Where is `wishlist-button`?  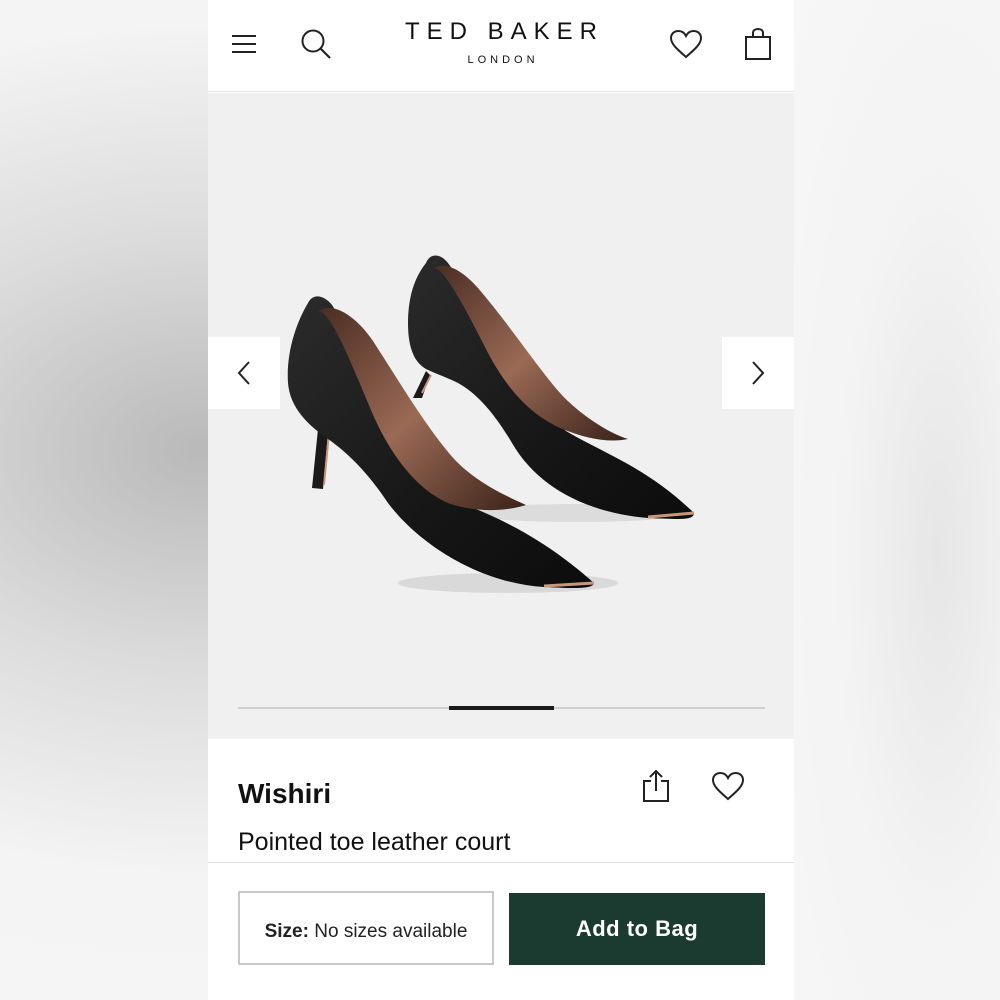 wishlist-button is located at coordinates (686, 44).